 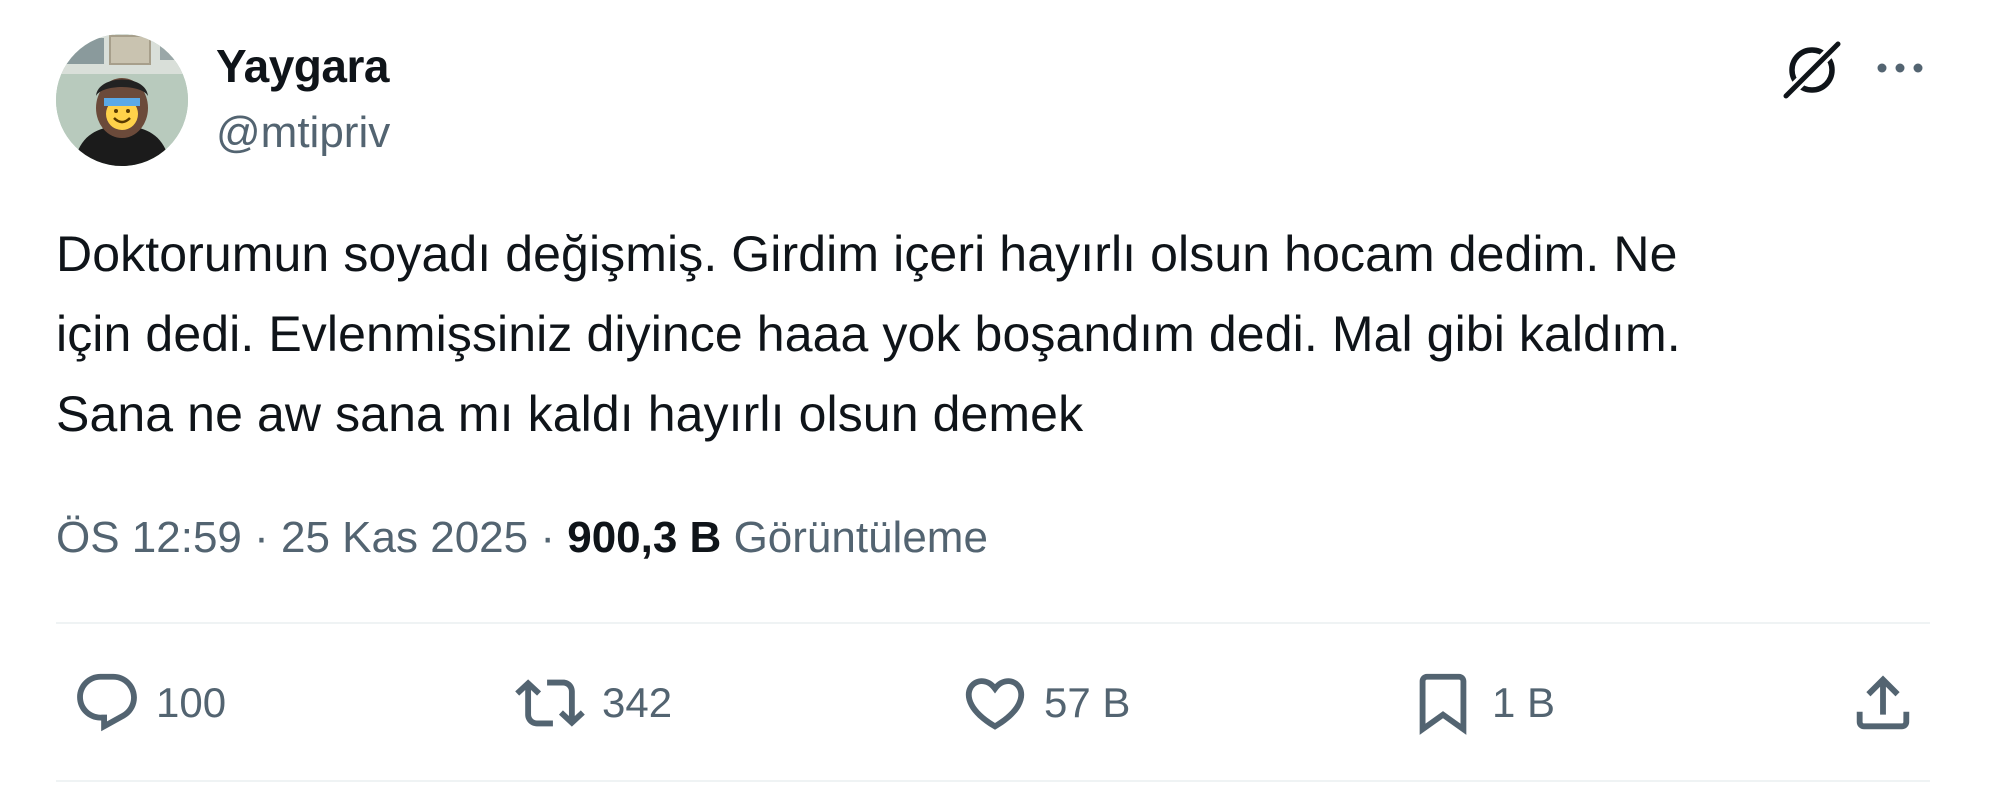 What do you see at coordinates (995, 704) in the screenshot?
I see `heart-icon` at bounding box center [995, 704].